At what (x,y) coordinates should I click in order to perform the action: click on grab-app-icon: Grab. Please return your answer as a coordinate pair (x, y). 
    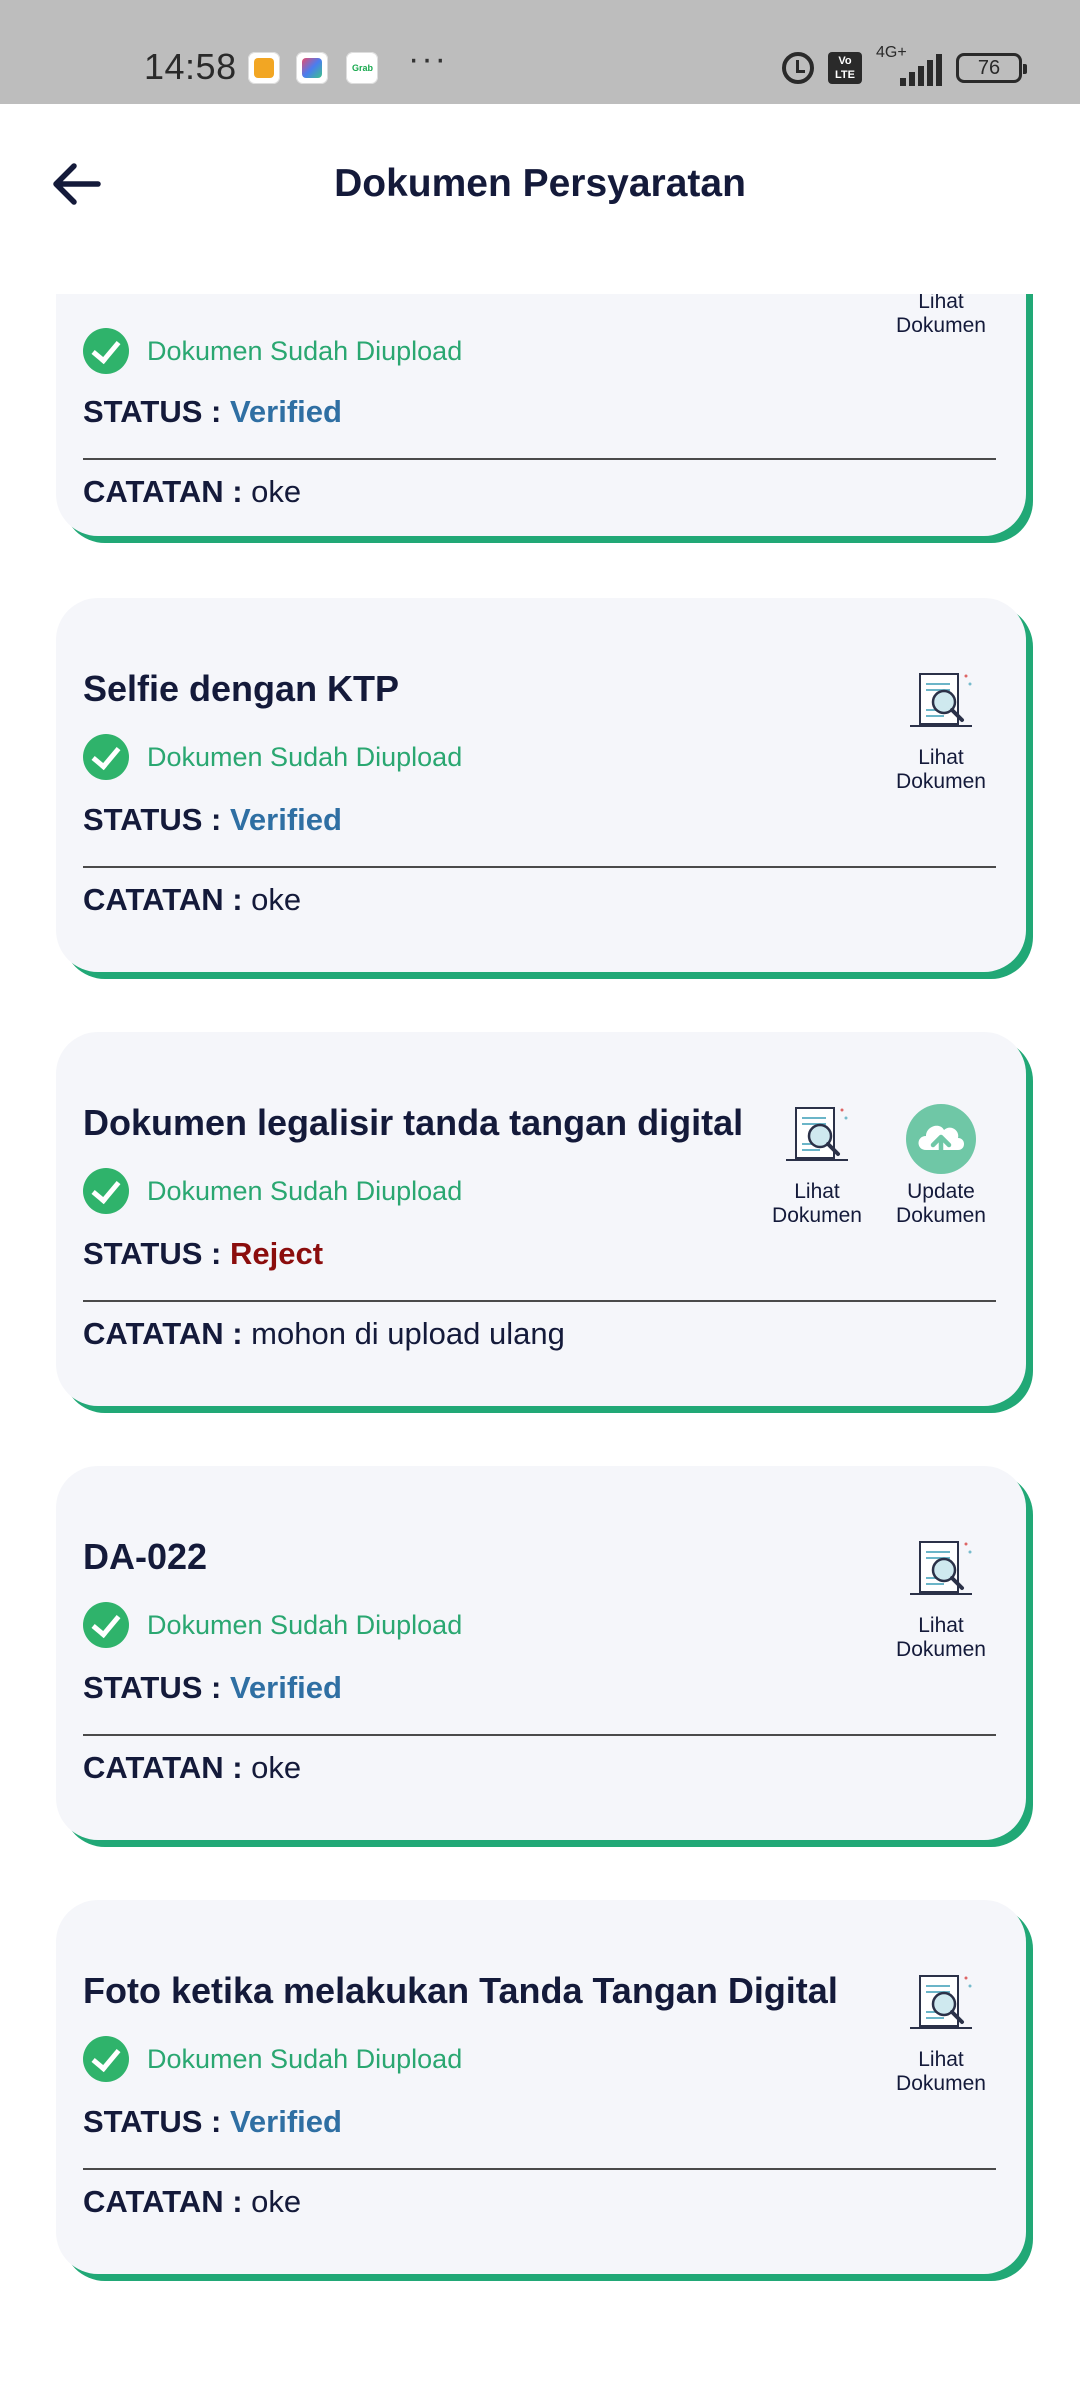
    Looking at the image, I should click on (362, 68).